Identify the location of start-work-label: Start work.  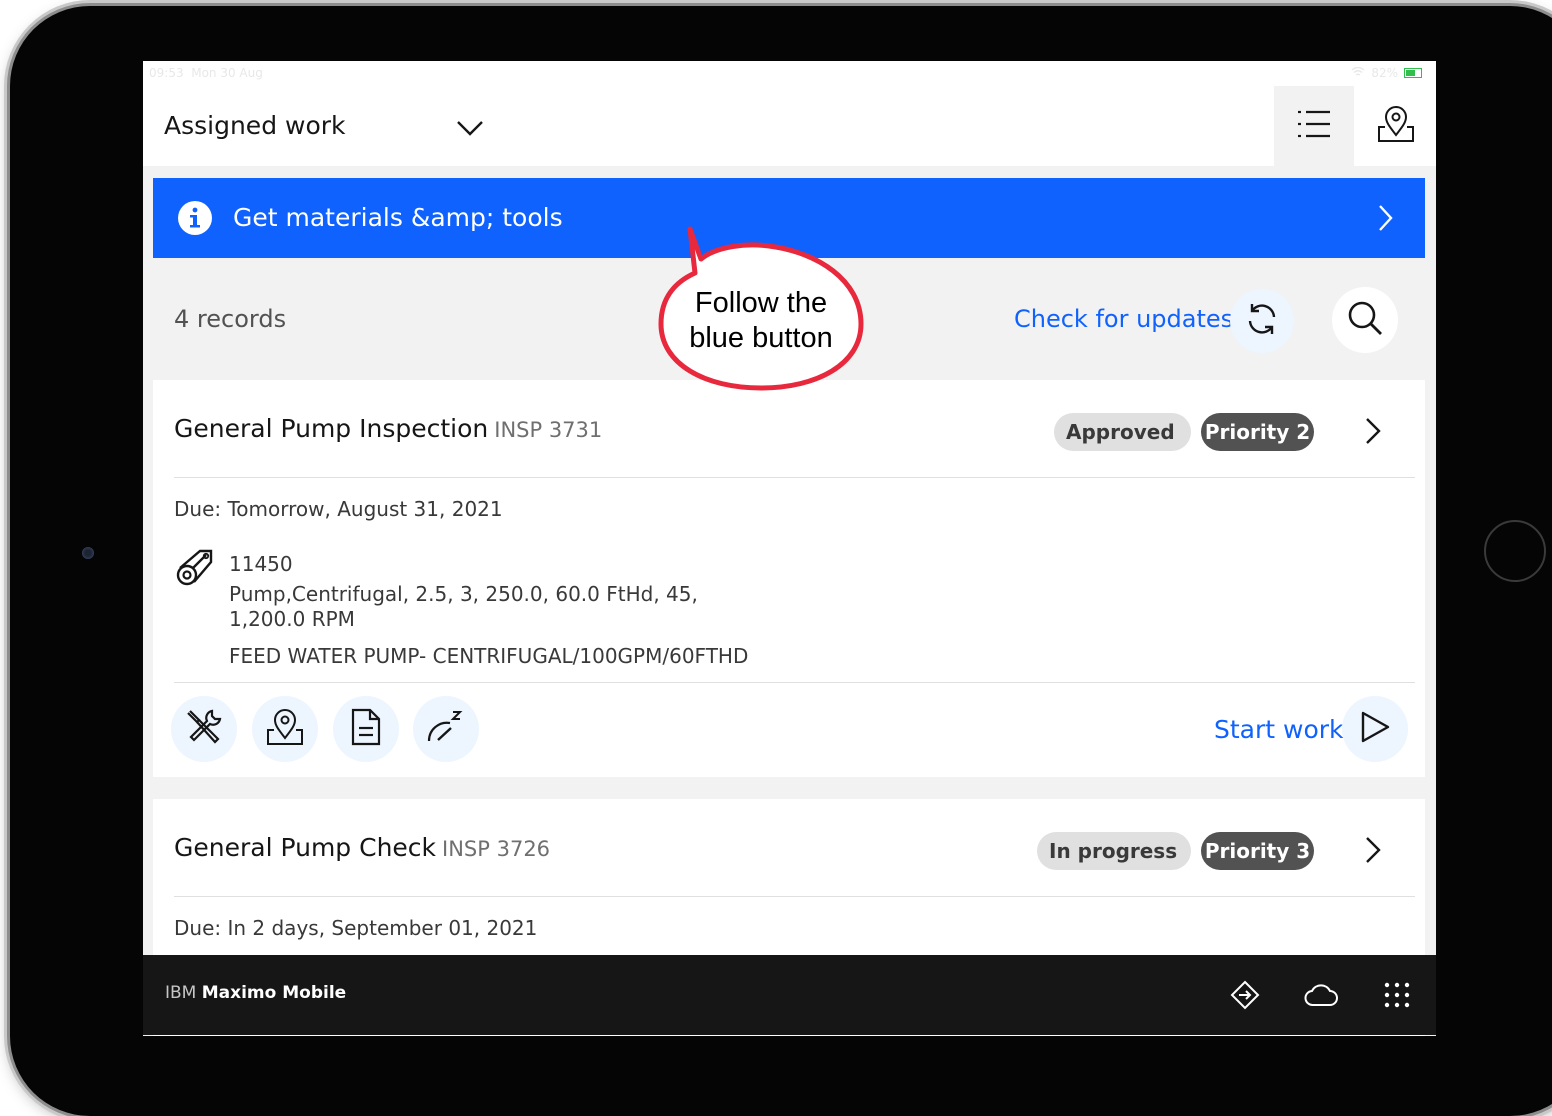
(1279, 729).